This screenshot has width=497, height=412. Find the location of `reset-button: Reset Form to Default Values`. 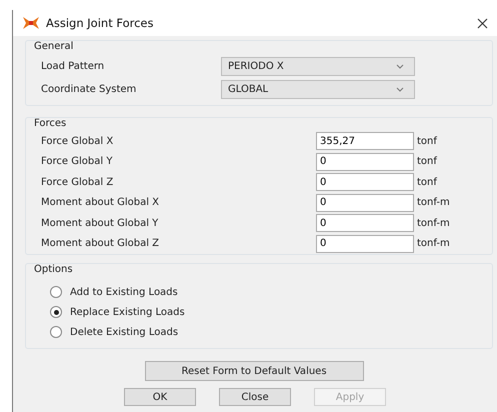

reset-button: Reset Form to Default Values is located at coordinates (254, 371).